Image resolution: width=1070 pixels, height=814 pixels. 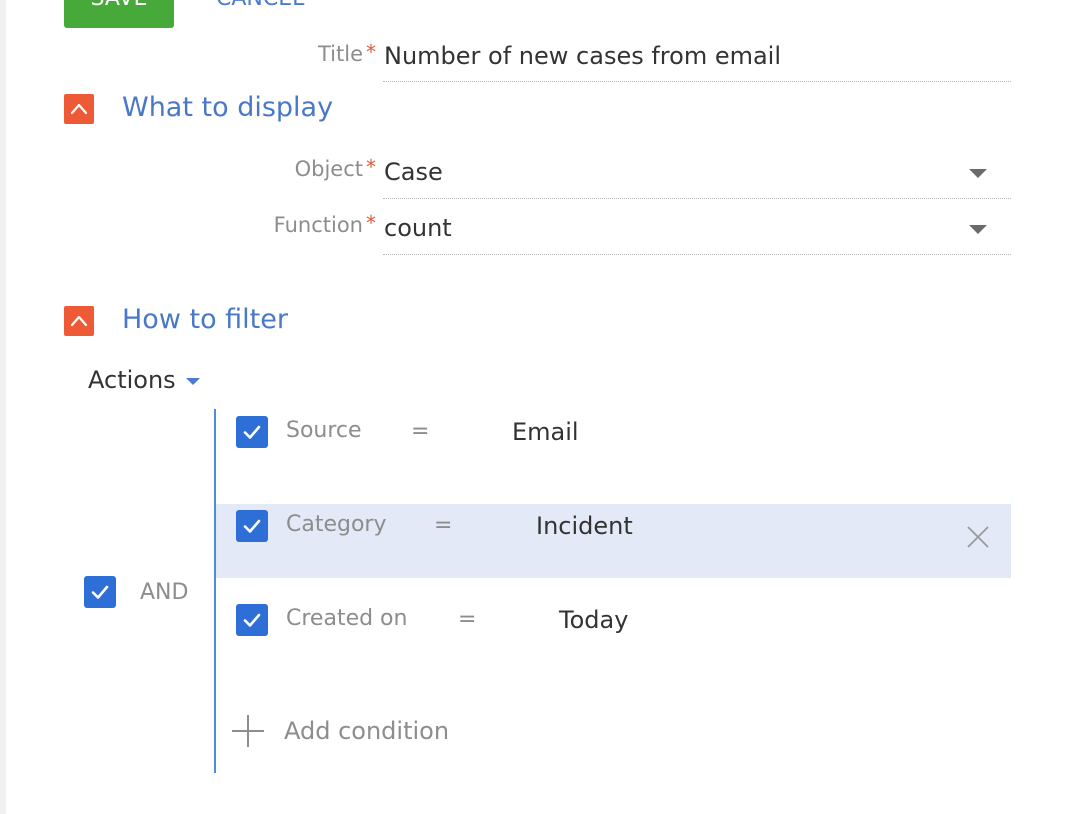 I want to click on condition-column: Category, so click(x=336, y=524).